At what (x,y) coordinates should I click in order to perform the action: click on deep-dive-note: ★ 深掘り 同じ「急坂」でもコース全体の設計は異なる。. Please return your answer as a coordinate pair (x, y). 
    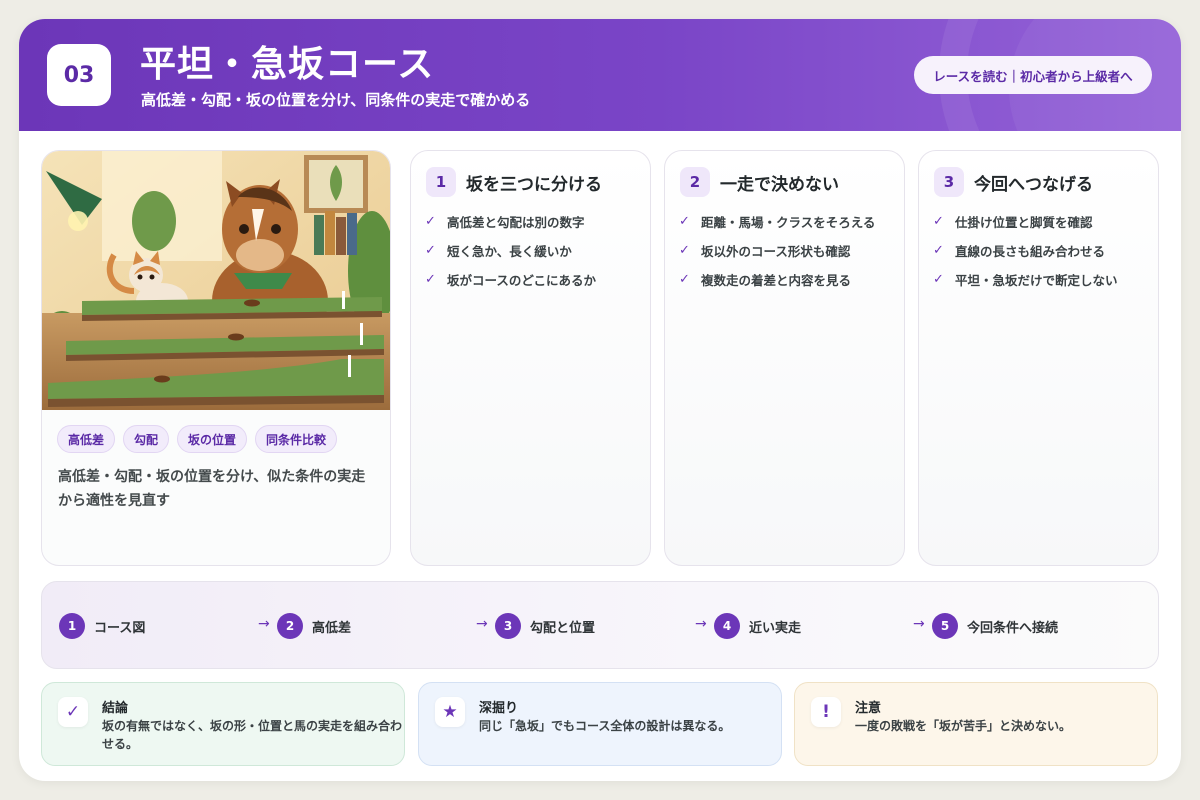
    Looking at the image, I should click on (600, 724).